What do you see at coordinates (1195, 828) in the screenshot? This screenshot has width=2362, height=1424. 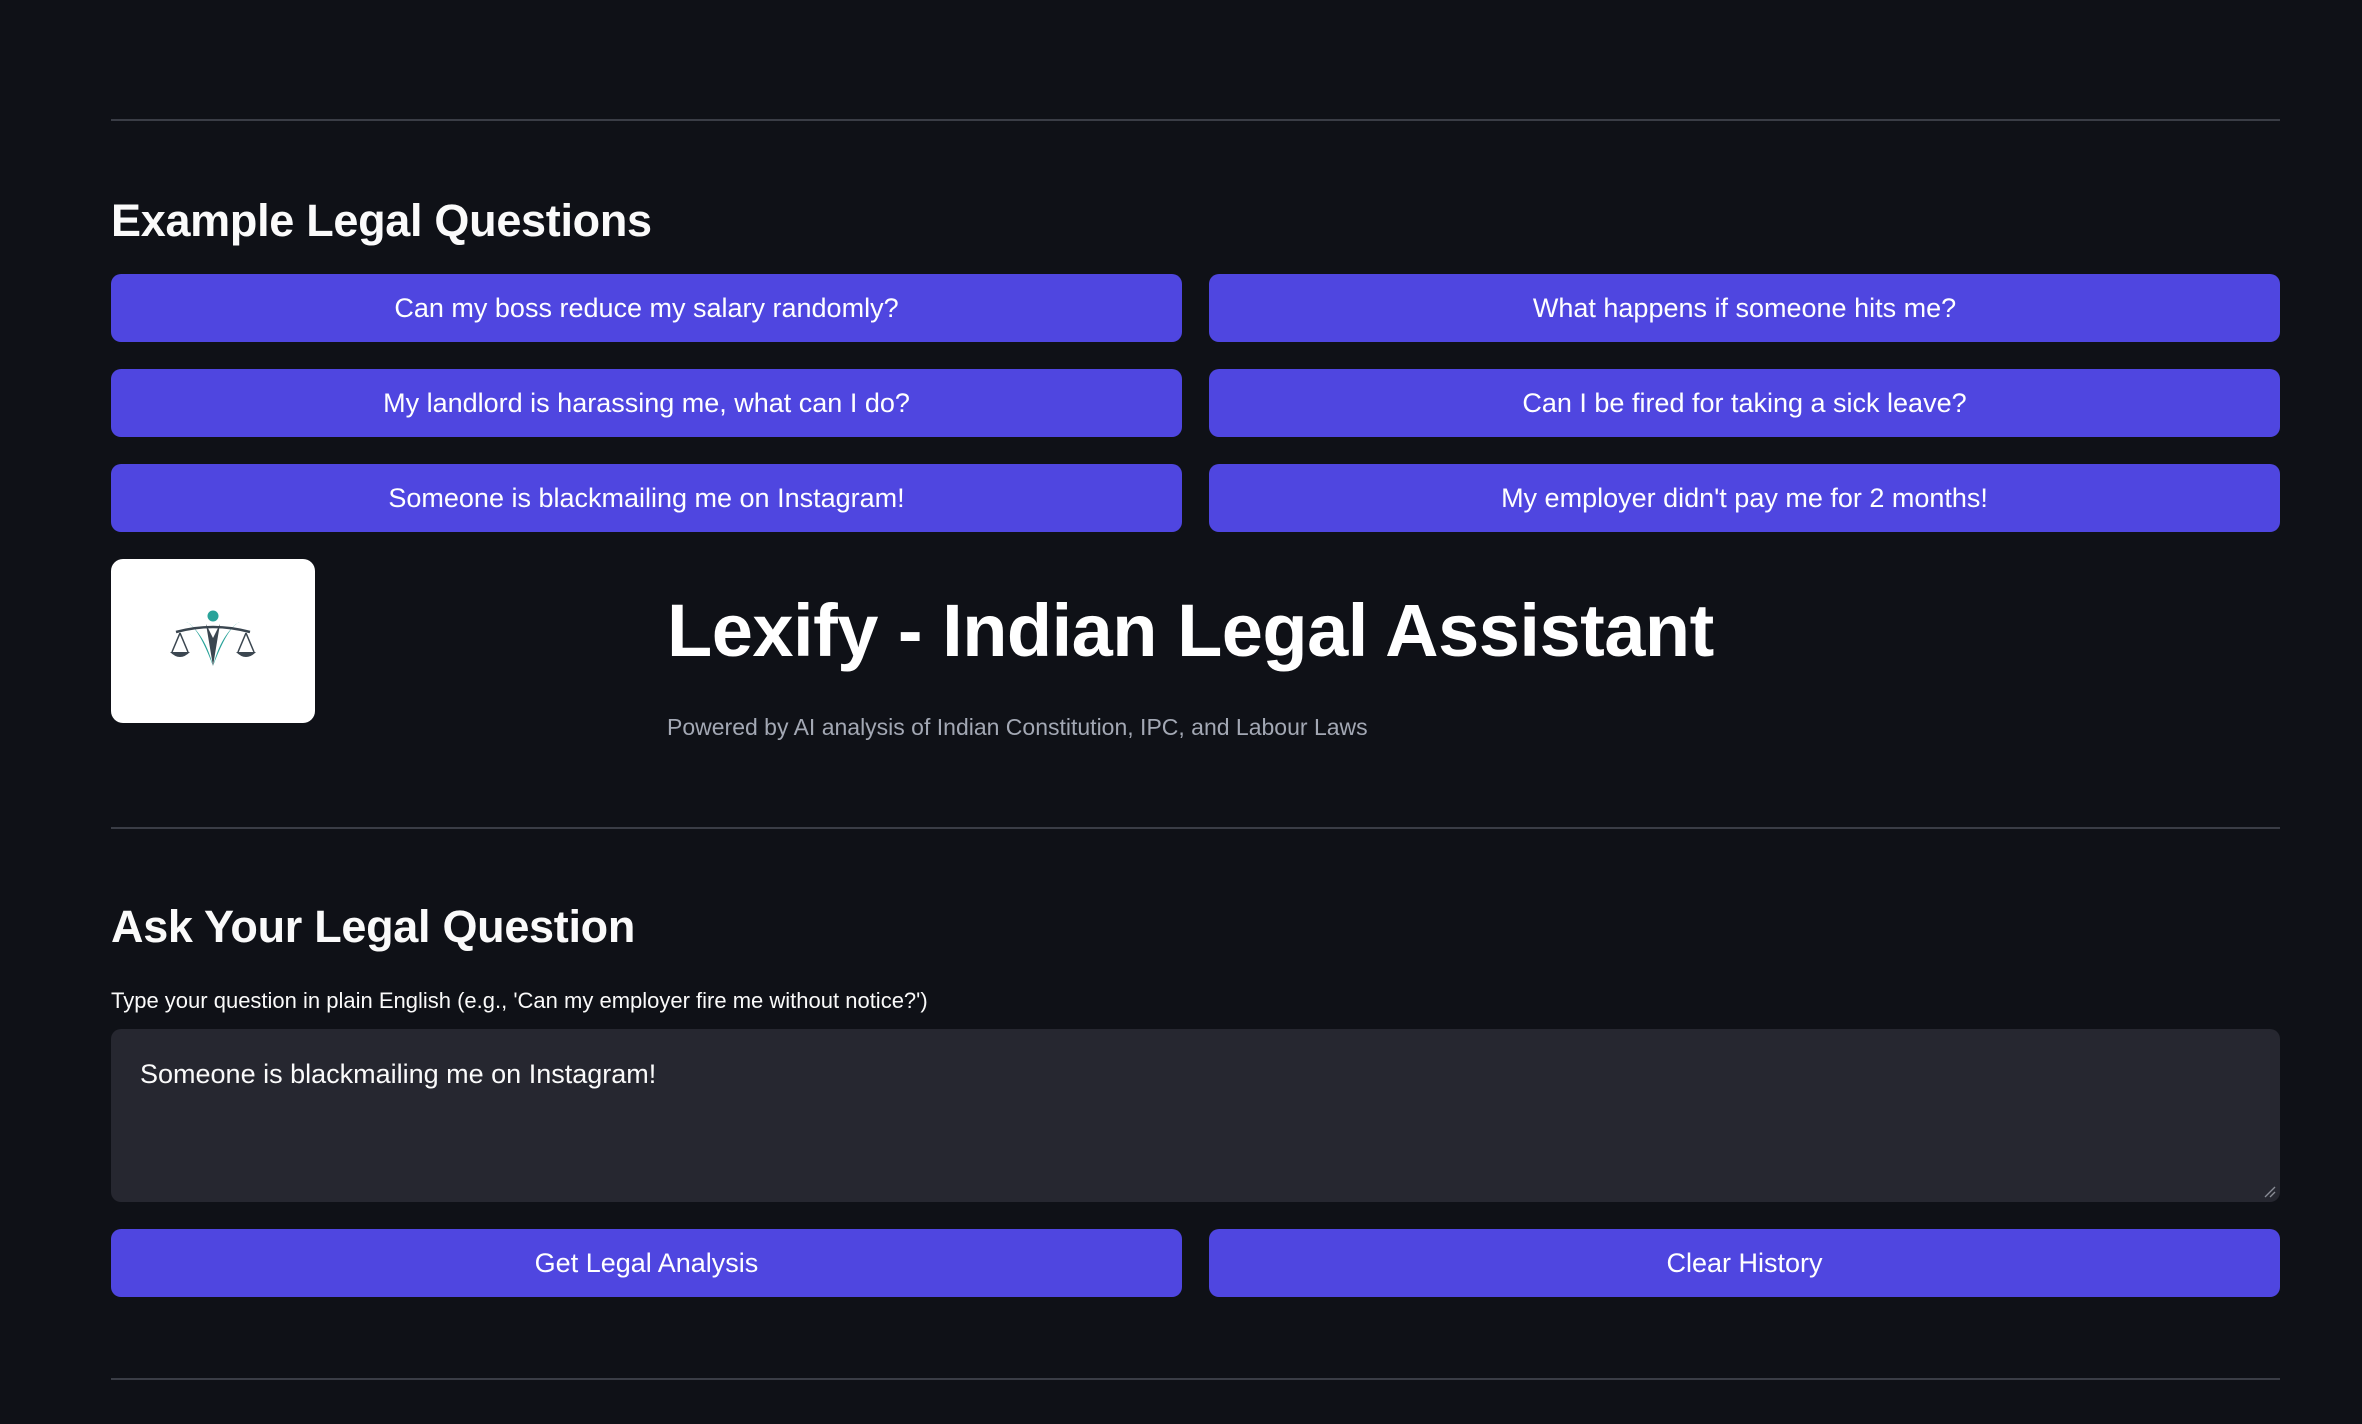 I see `middle-divider` at bounding box center [1195, 828].